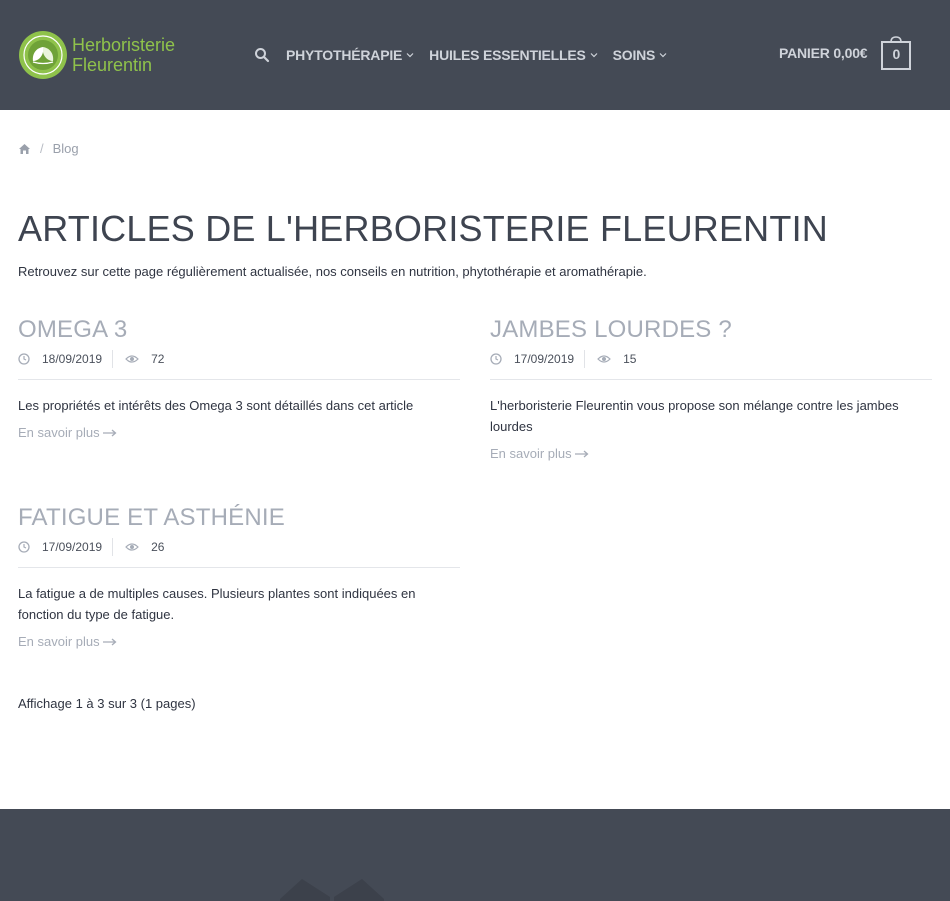 Image resolution: width=950 pixels, height=901 pixels. I want to click on article-meta: 17/09/2019 15, so click(711, 359).